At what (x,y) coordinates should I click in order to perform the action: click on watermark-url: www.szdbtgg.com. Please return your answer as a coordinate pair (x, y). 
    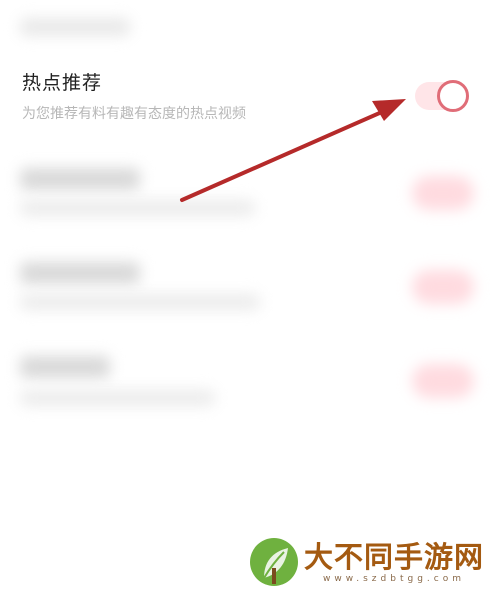
    Looking at the image, I should click on (394, 579).